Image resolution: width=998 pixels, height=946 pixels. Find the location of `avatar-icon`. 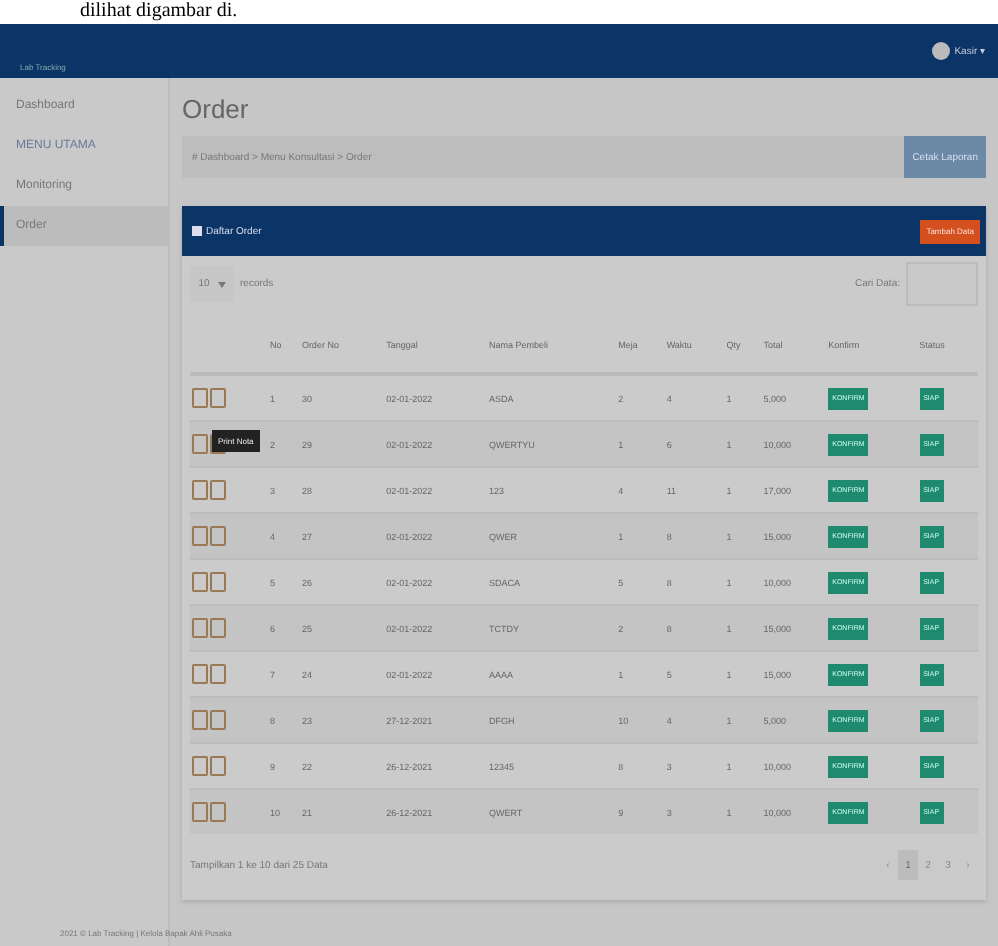

avatar-icon is located at coordinates (941, 51).